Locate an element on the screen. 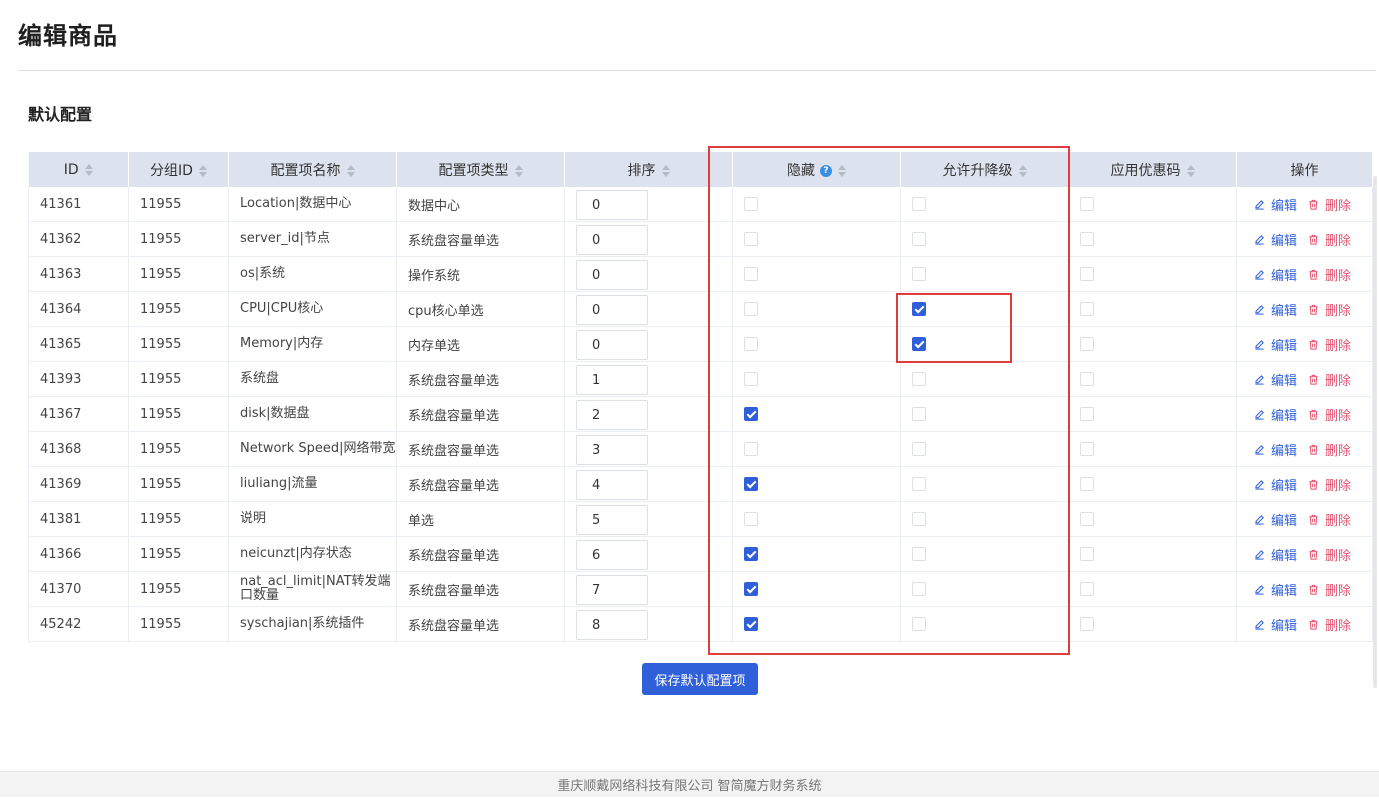  col-header-group-id: 分组ID is located at coordinates (178, 169).